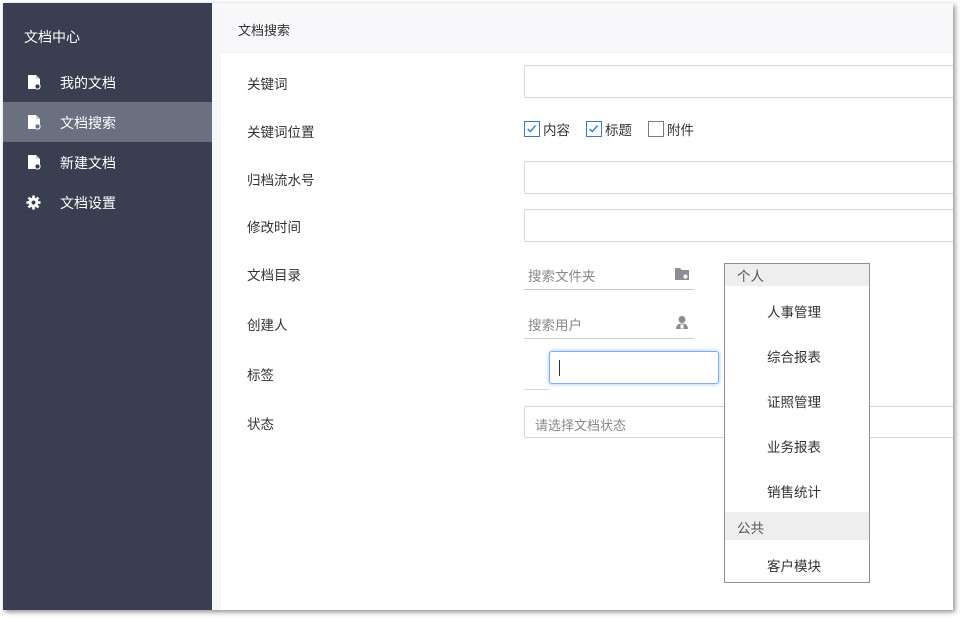 The height and width of the screenshot is (622, 965). I want to click on creator-label: 创建人, so click(267, 326).